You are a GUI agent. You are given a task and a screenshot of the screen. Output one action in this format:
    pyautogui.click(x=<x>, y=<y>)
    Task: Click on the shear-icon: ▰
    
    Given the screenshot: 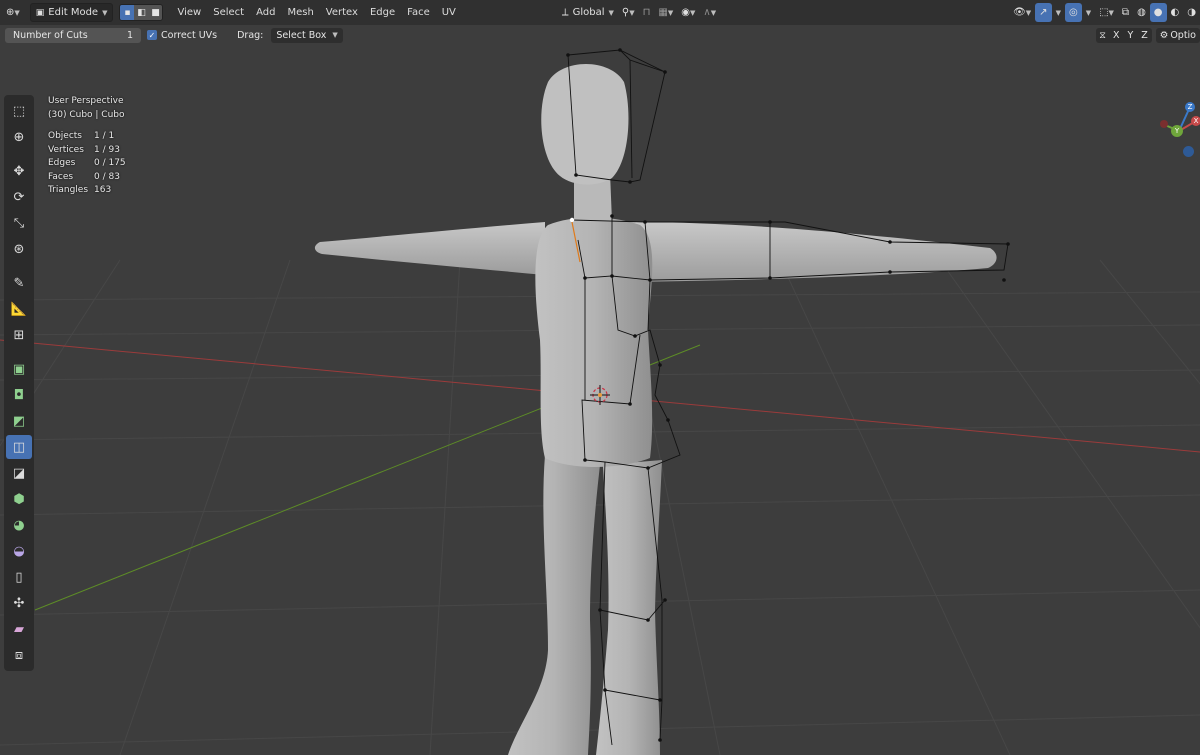 What is the action you would take?
    pyautogui.click(x=19, y=629)
    